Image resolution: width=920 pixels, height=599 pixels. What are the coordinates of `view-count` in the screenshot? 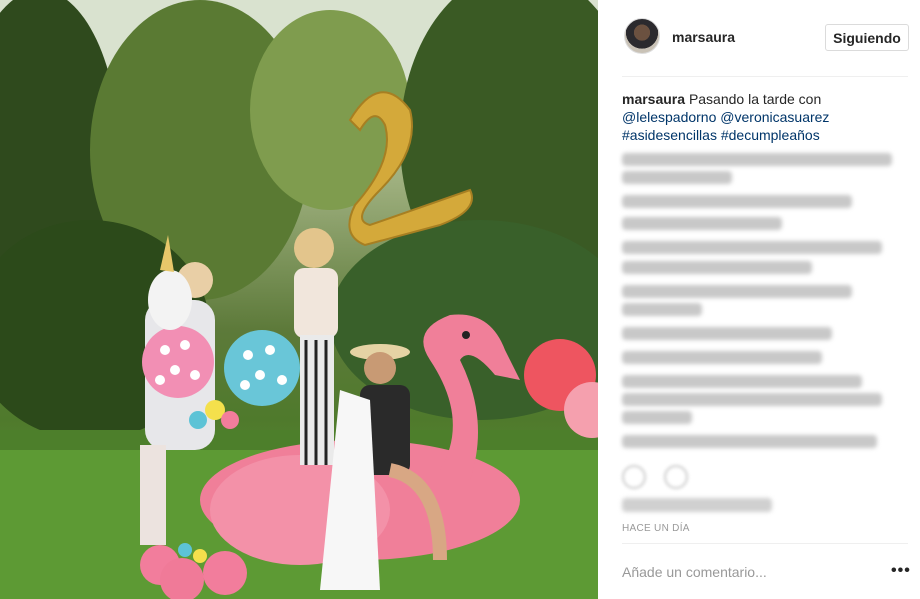 It's located at (697, 505).